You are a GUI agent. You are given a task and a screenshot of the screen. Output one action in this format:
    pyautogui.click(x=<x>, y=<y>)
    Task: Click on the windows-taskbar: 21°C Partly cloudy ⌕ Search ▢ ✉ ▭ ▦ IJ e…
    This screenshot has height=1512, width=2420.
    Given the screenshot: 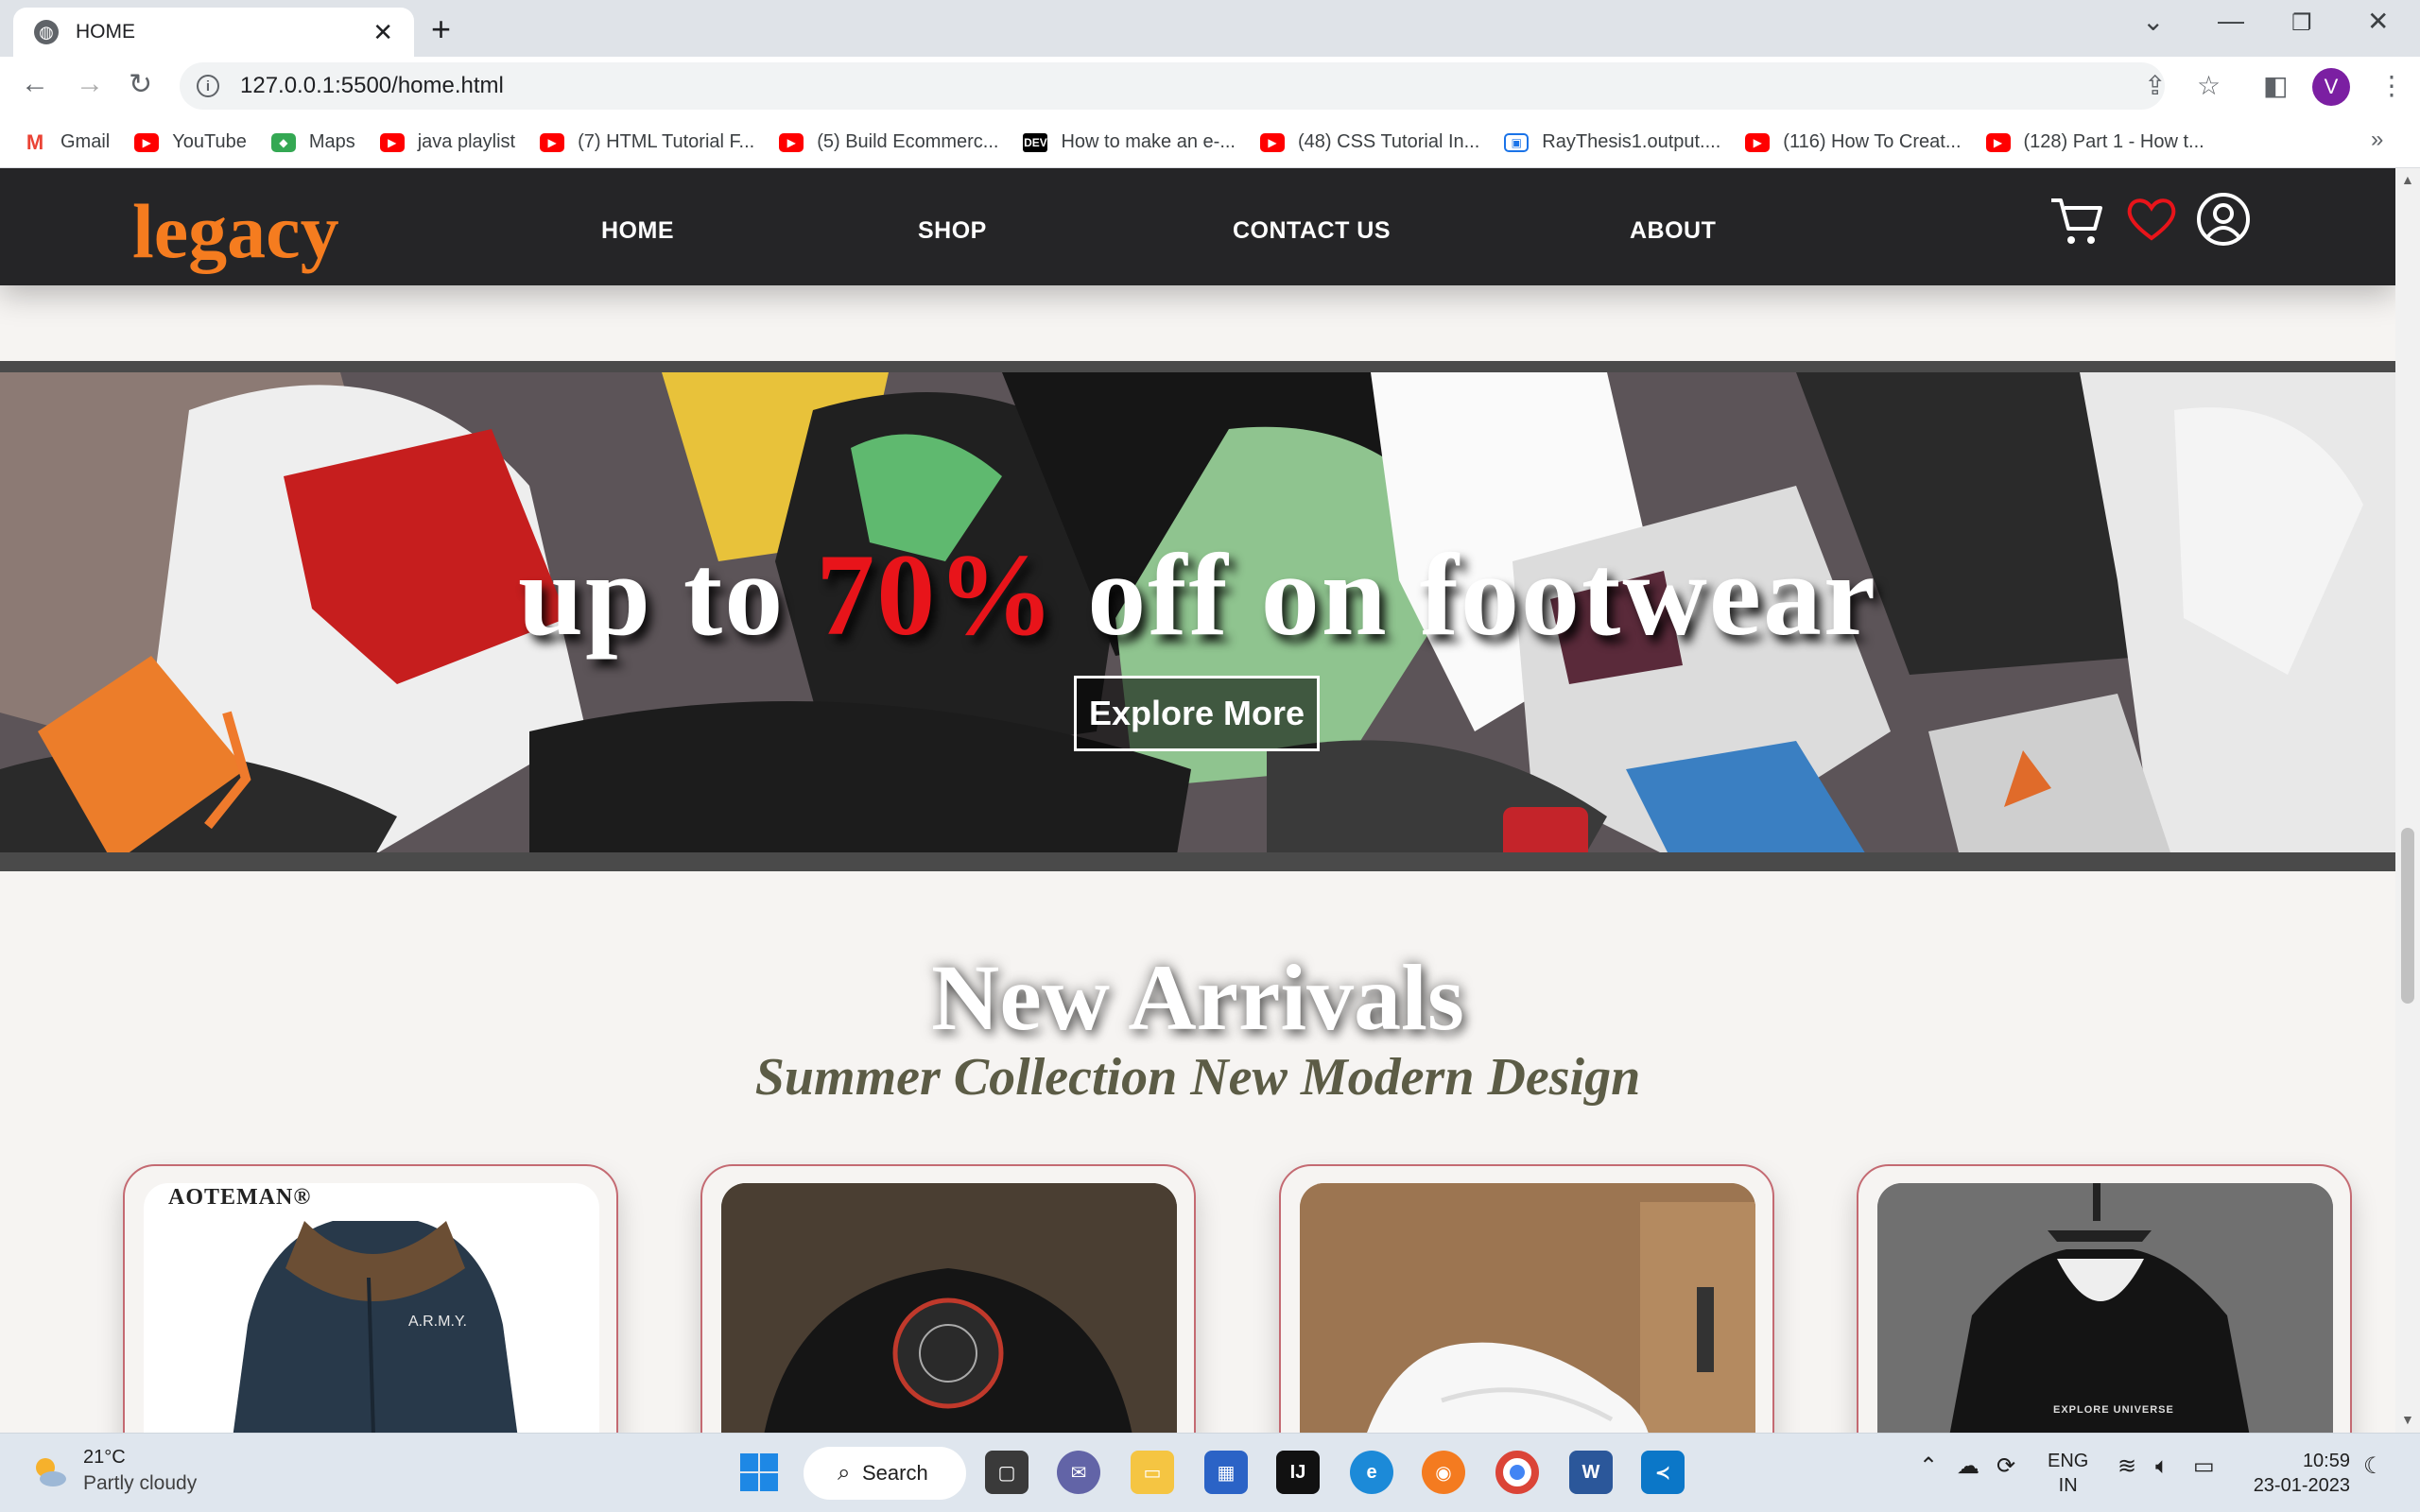 What is the action you would take?
    pyautogui.click(x=1210, y=1472)
    